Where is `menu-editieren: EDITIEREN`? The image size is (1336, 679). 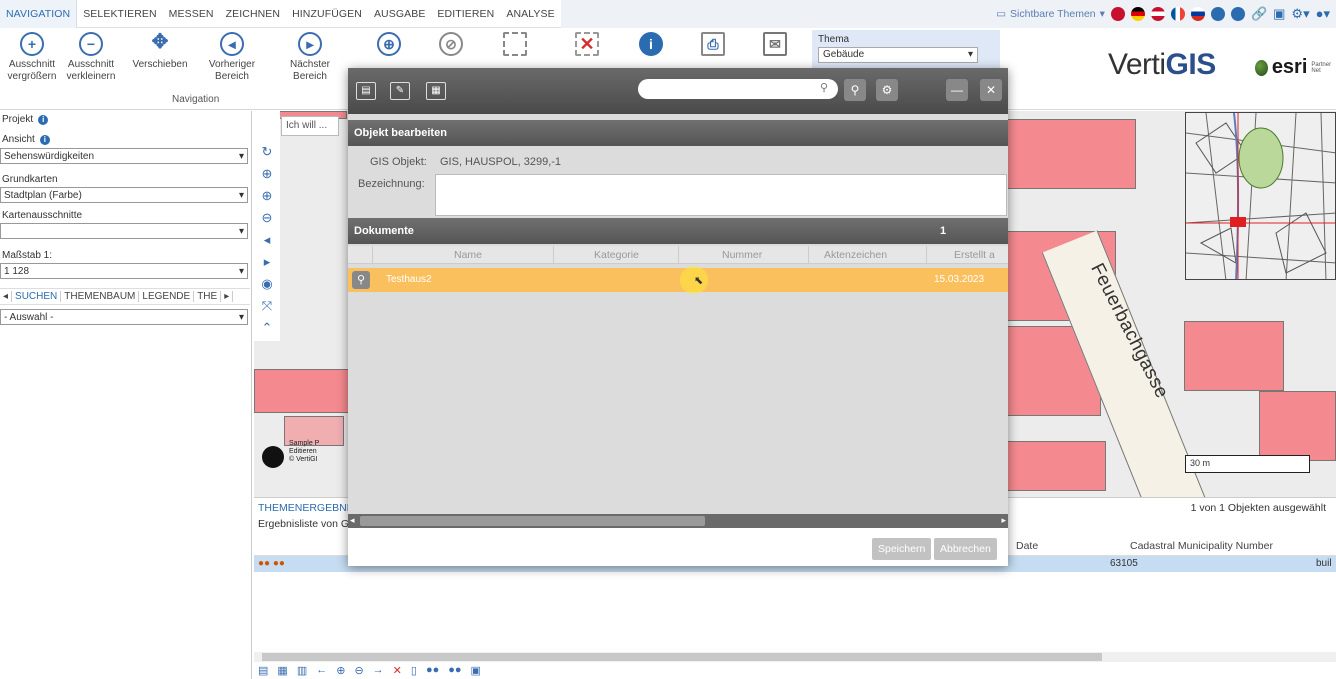
menu-editieren: EDITIEREN is located at coordinates (465, 14).